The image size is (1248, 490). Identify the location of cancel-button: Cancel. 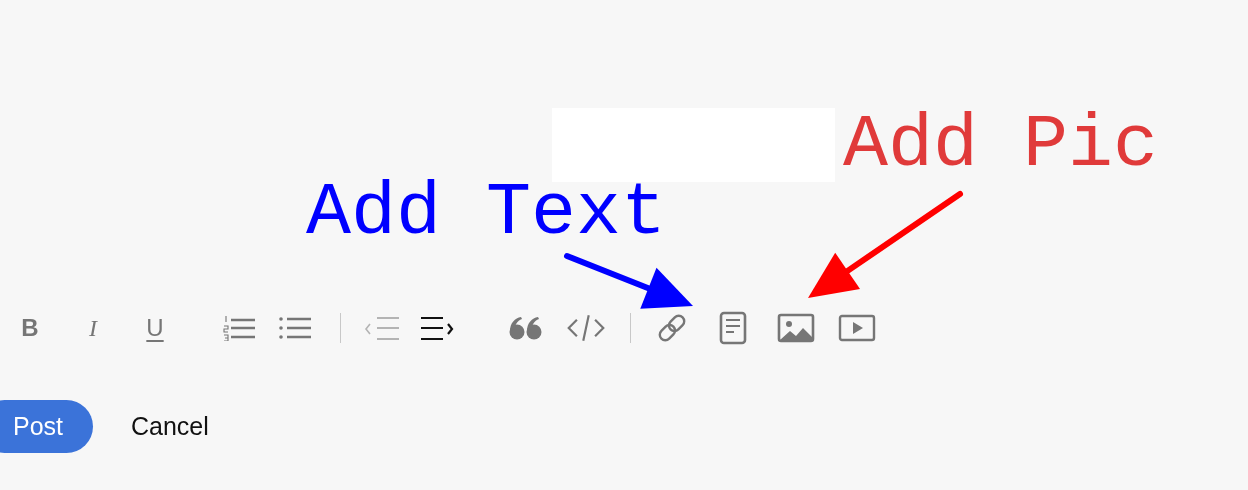
(170, 426).